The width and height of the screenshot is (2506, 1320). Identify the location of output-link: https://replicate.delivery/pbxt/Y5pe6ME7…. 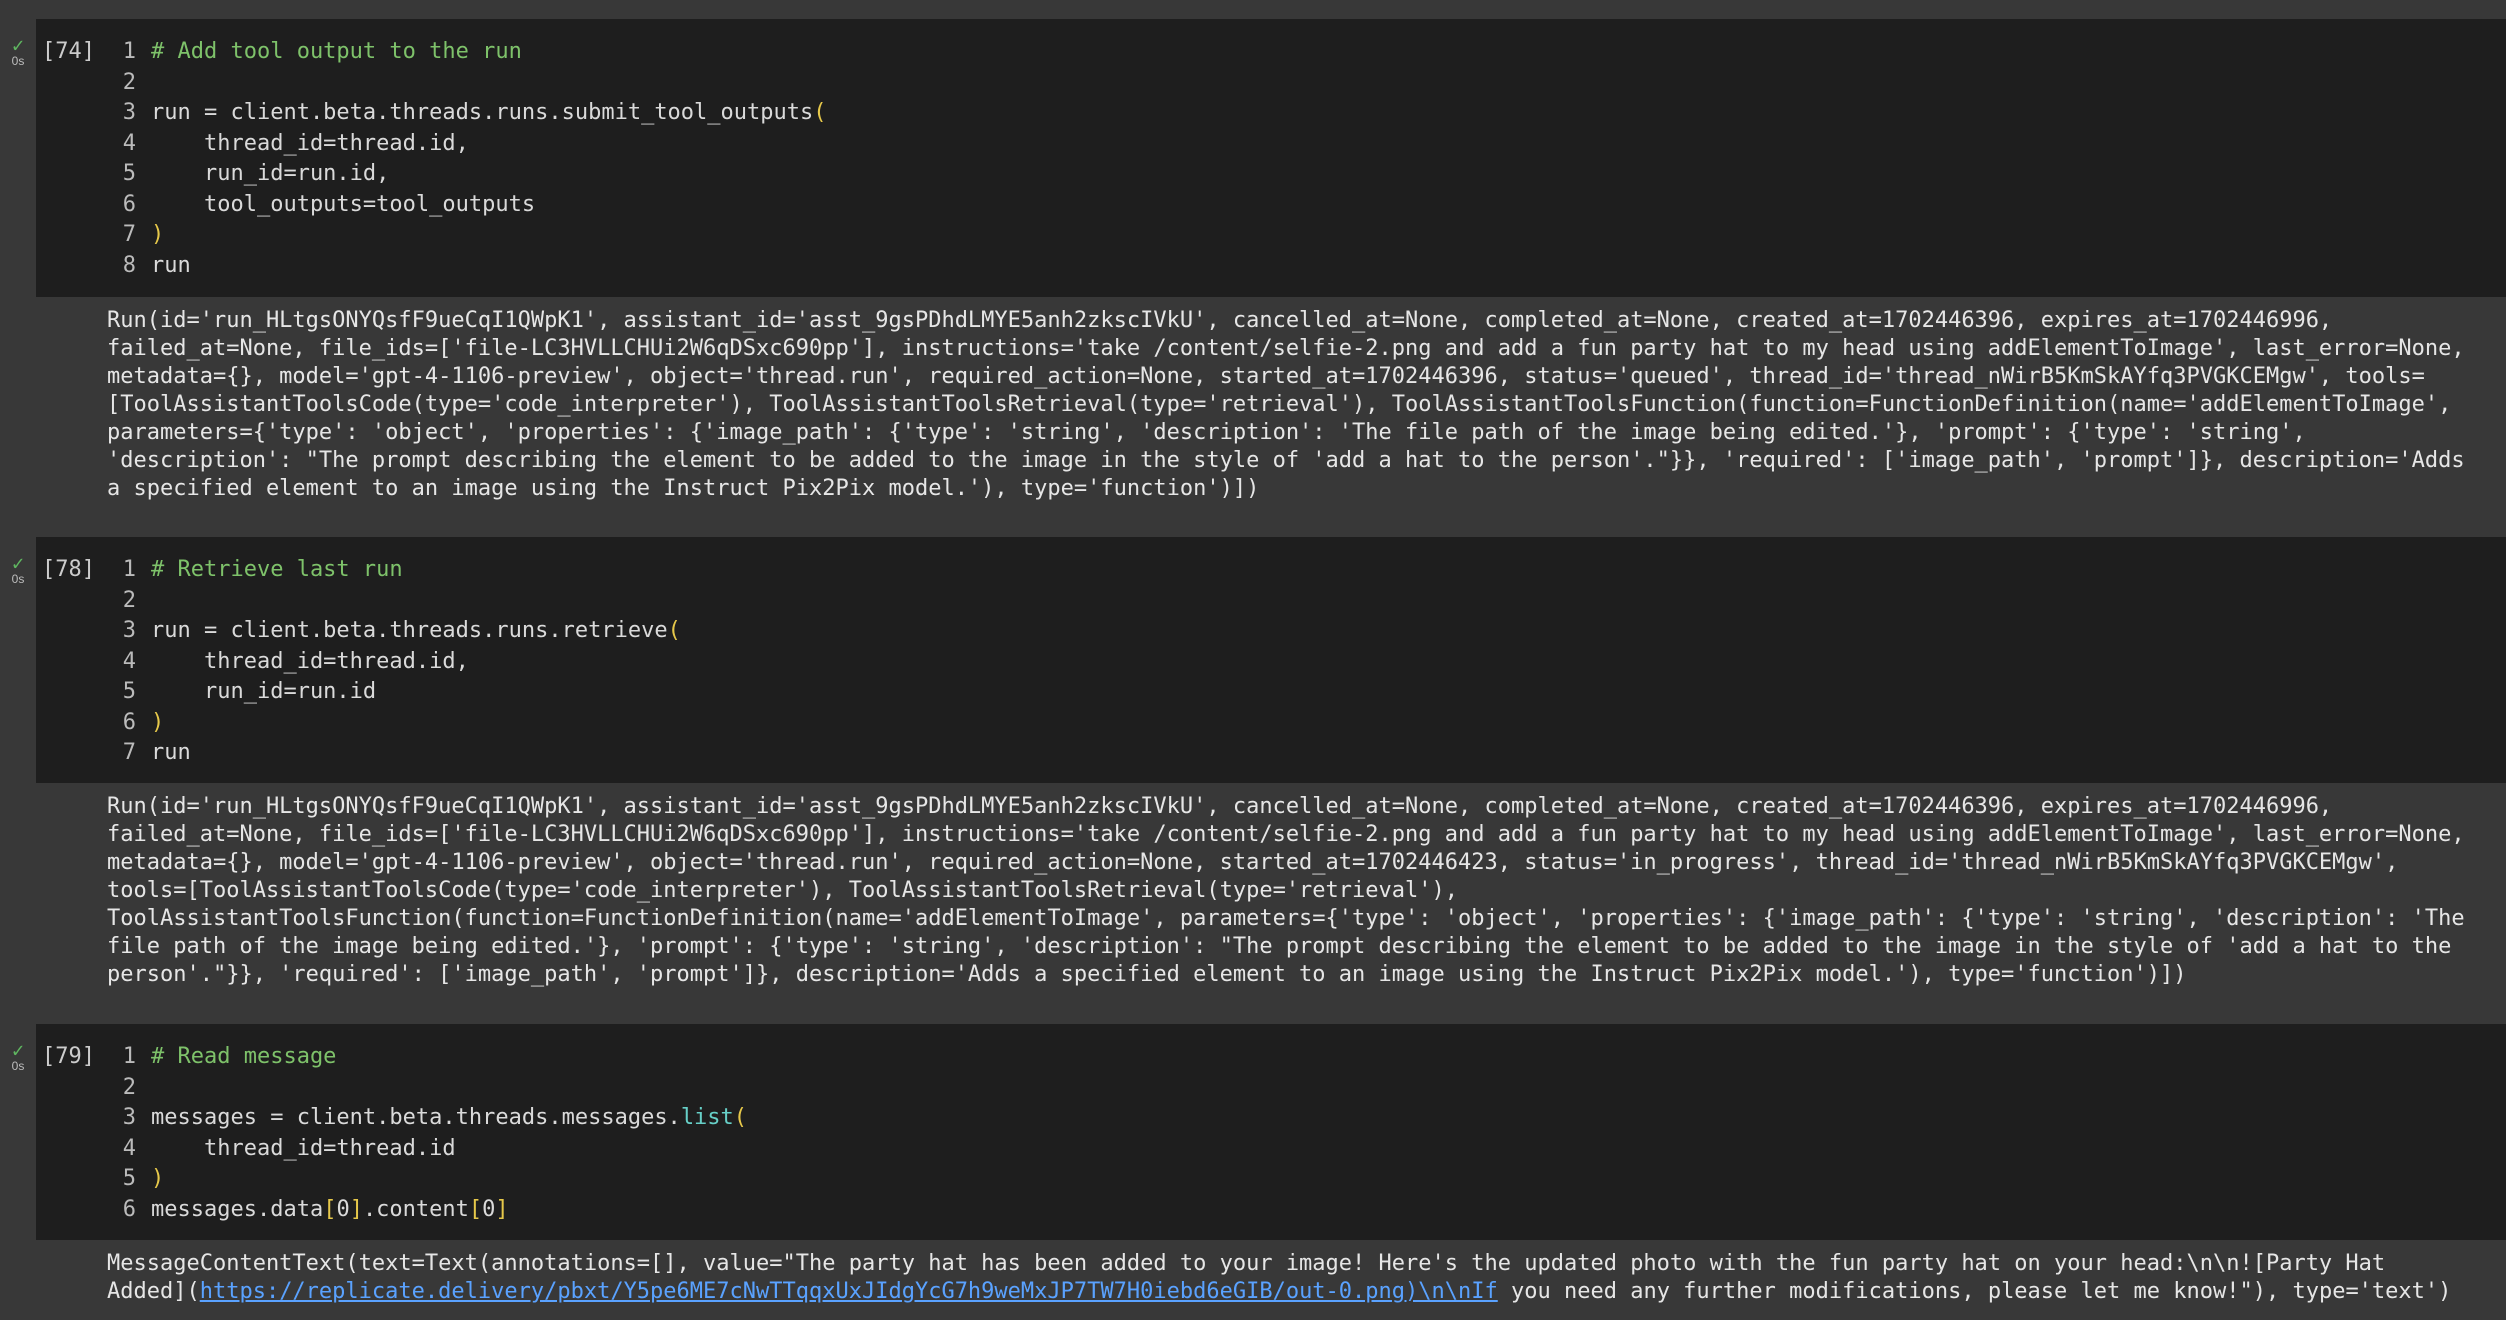
(849, 1291).